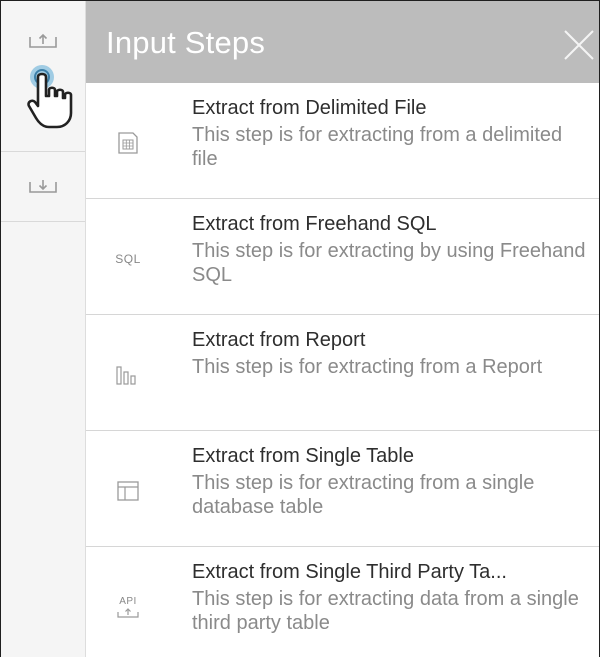 The height and width of the screenshot is (662, 600). What do you see at coordinates (43, 329) in the screenshot?
I see `left-toolbar` at bounding box center [43, 329].